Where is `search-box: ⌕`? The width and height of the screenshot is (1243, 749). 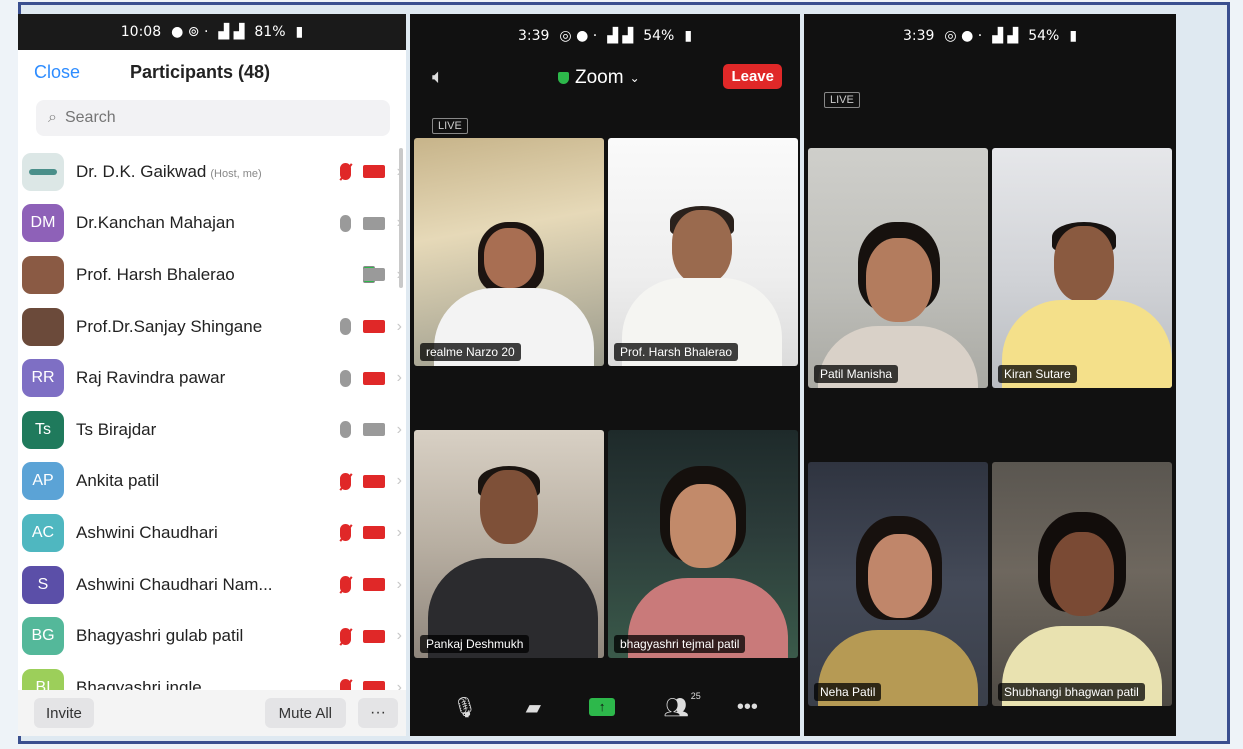 search-box: ⌕ is located at coordinates (213, 118).